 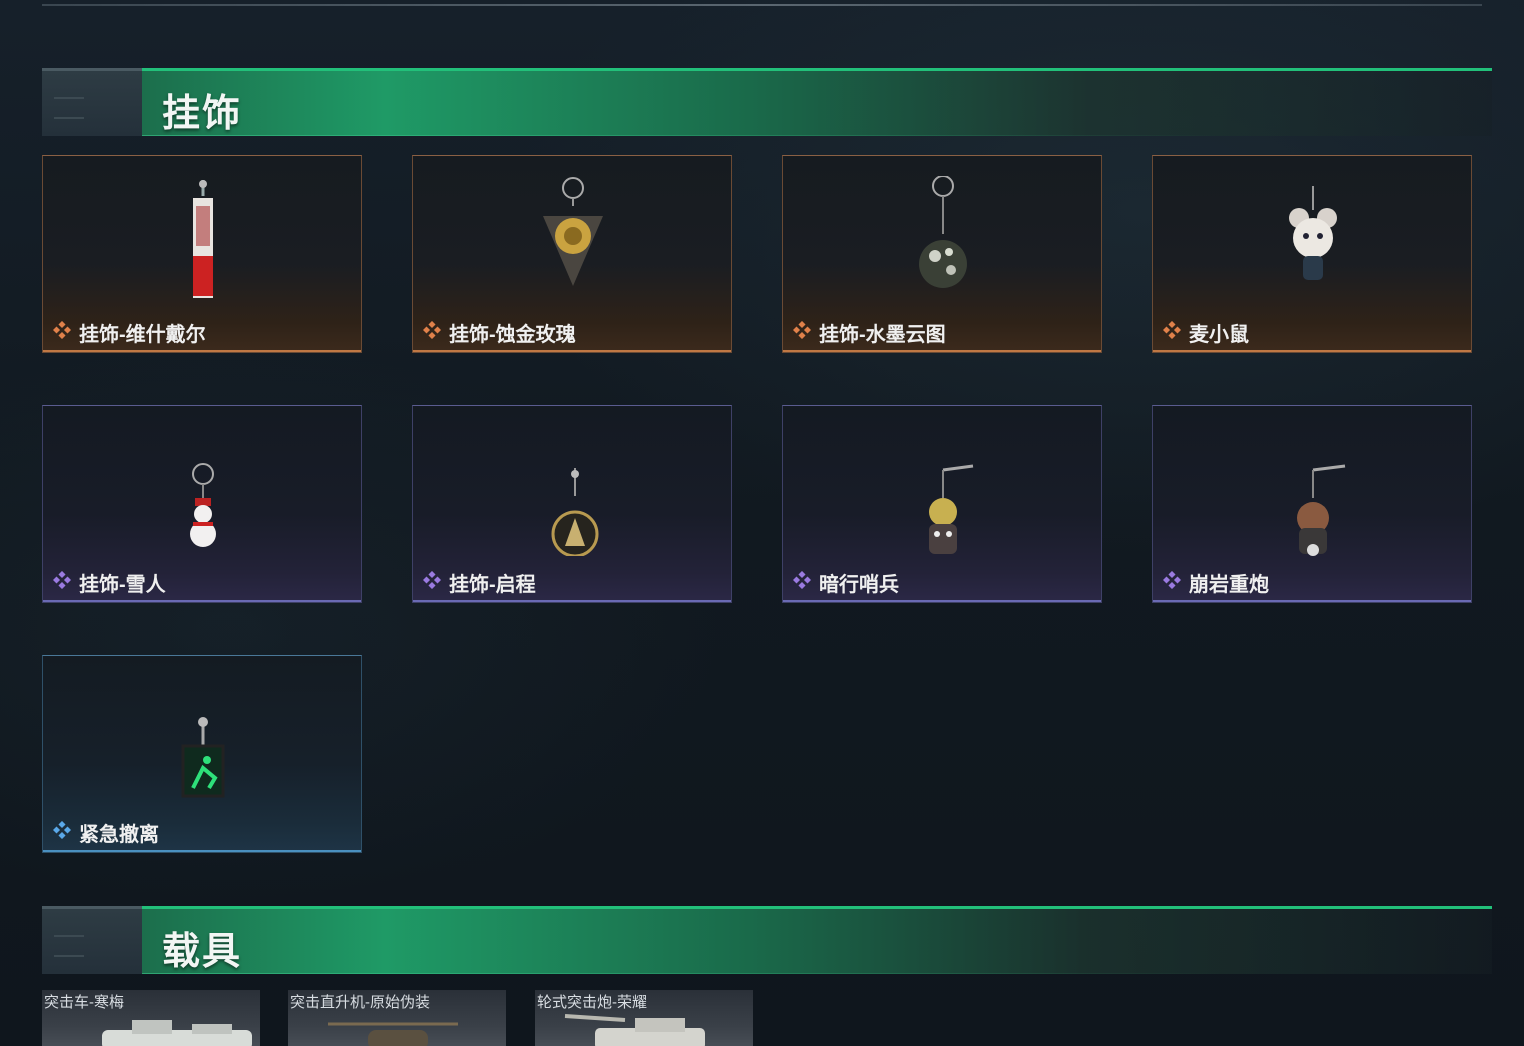 I want to click on charm-name: 暗行哨兵, so click(x=859, y=585).